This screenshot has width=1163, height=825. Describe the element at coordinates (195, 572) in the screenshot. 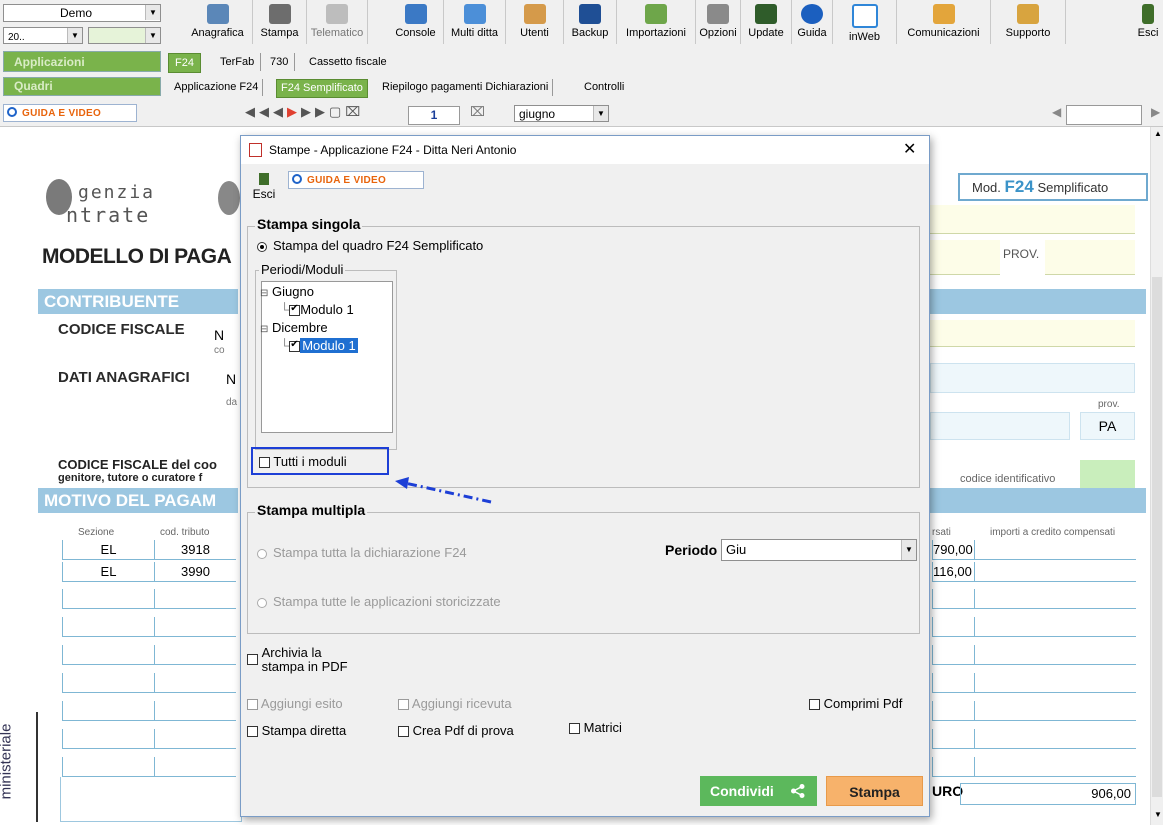

I see `tributo-cell: 3990` at that location.